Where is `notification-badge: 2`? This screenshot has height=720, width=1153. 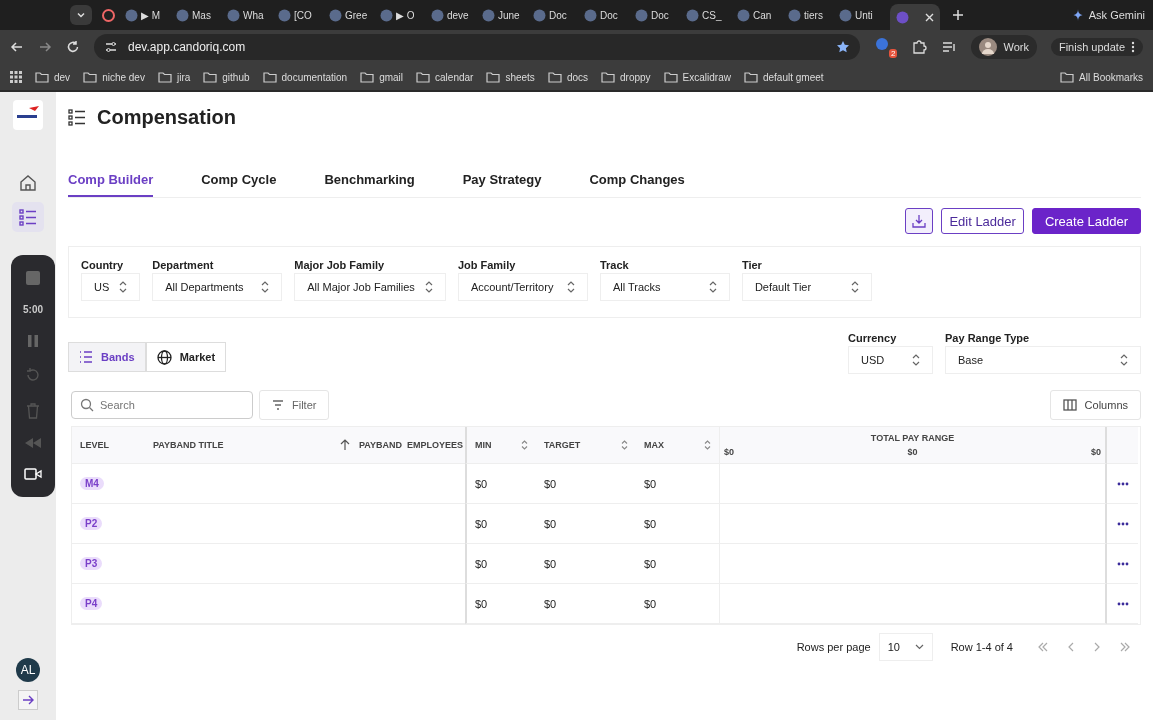 notification-badge: 2 is located at coordinates (893, 53).